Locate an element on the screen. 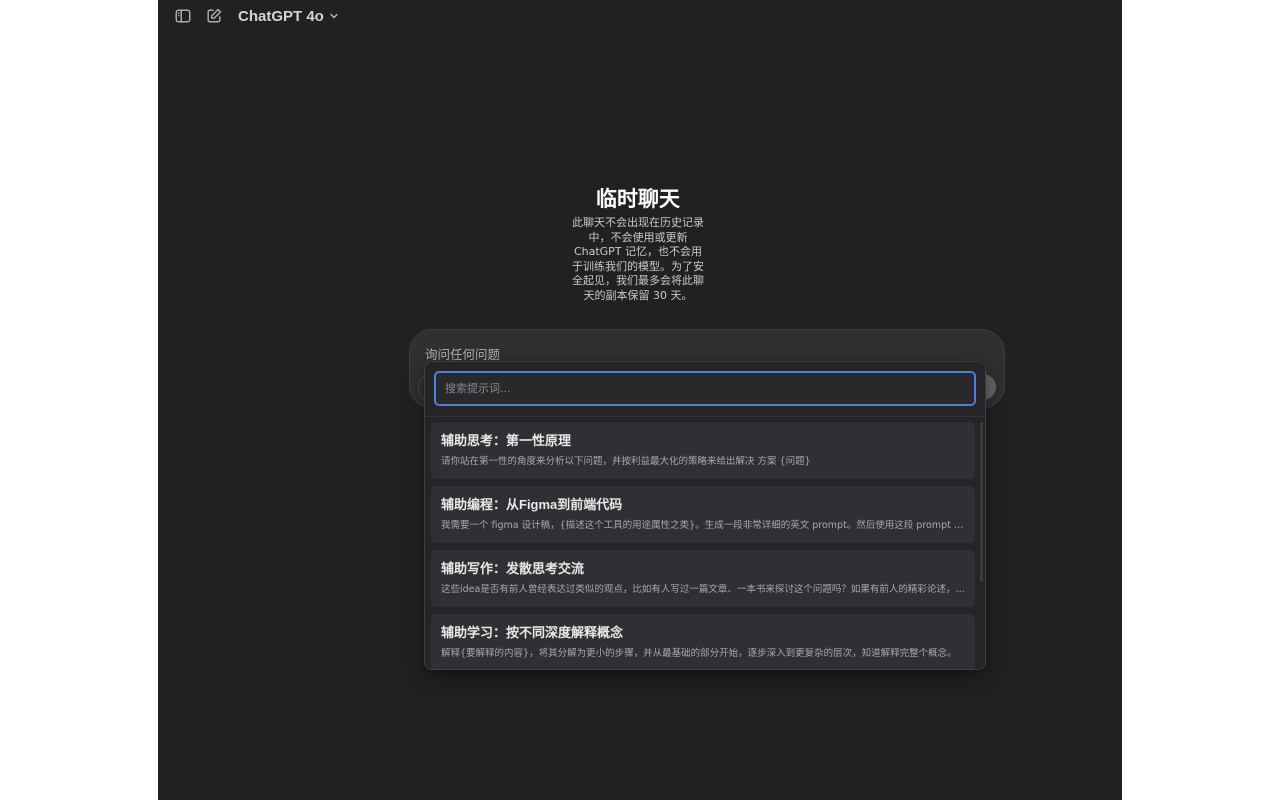 The image size is (1280, 800). chevron-down-icon is located at coordinates (334, 16).